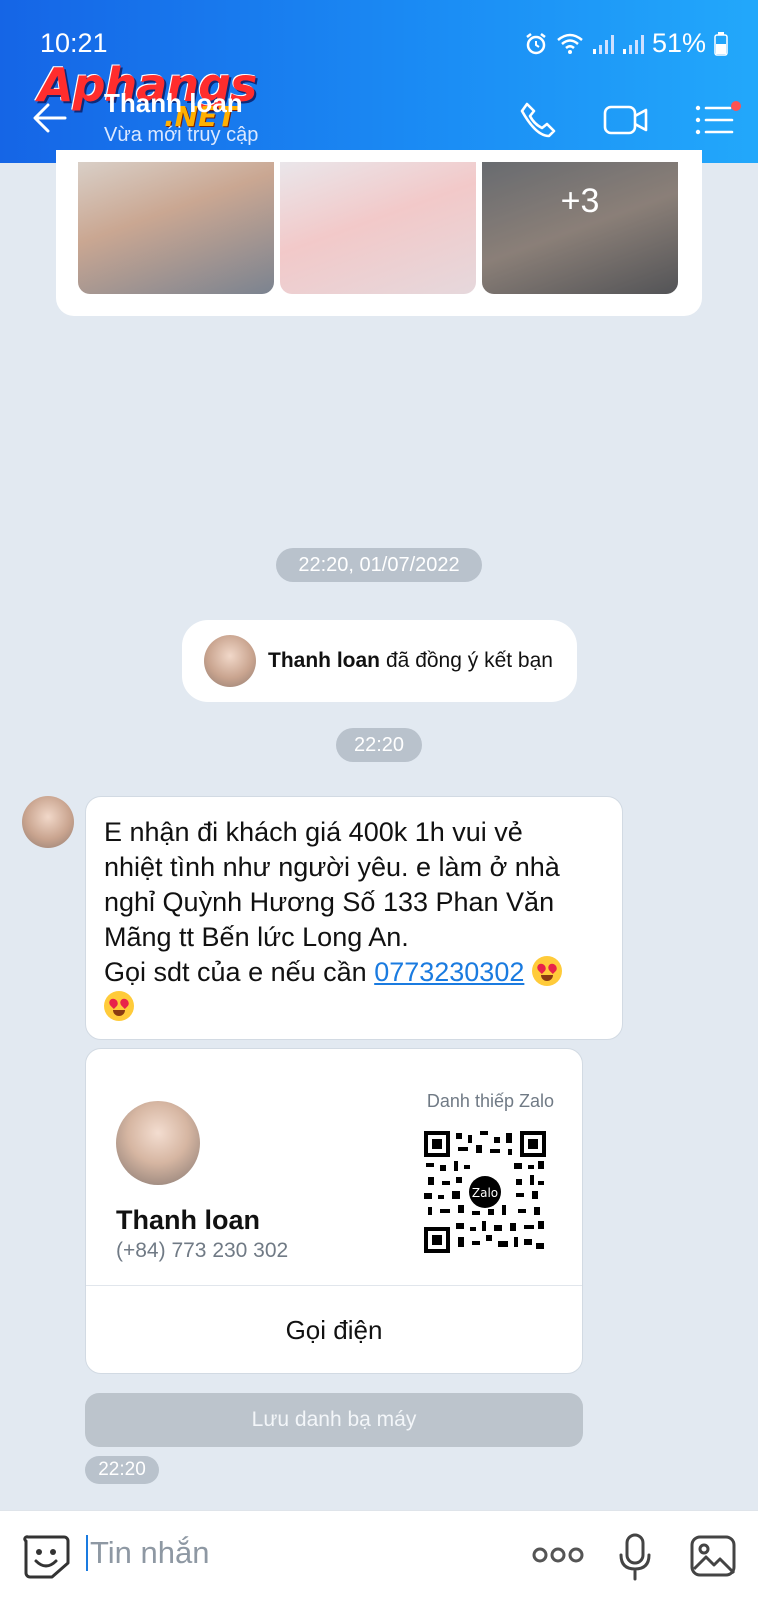 The width and height of the screenshot is (758, 1600). I want to click on sender-avatar, so click(48, 822).